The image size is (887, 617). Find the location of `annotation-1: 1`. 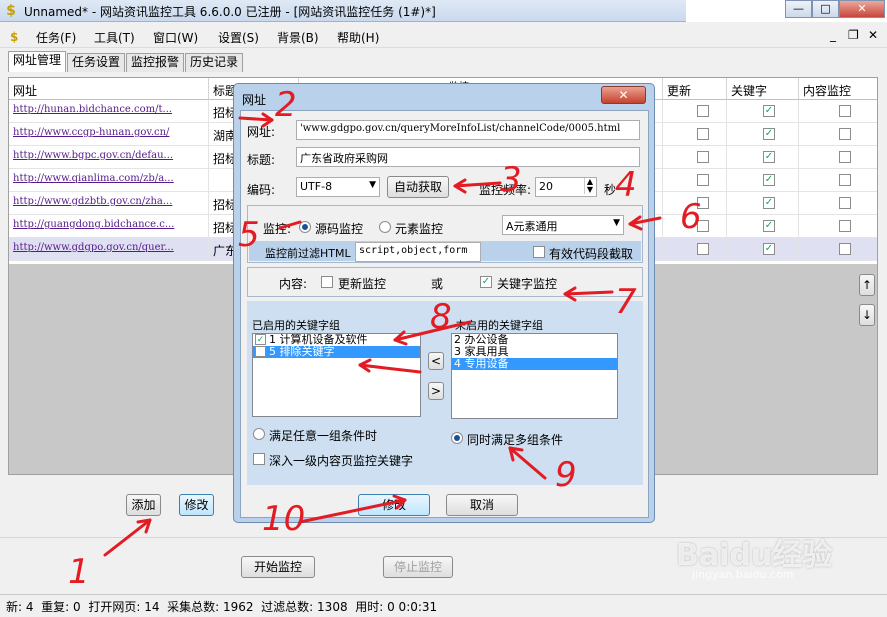

annotation-1: 1 is located at coordinates (79, 572).